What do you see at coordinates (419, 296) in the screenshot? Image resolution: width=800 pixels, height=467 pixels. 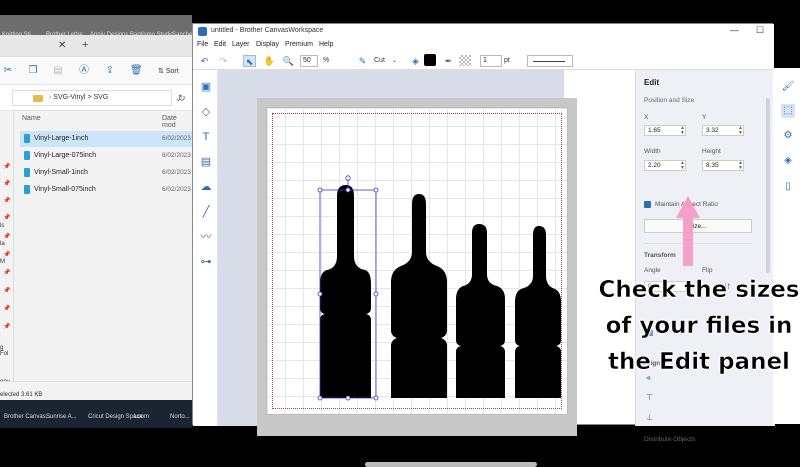 I see `bottle-large-075inch` at bounding box center [419, 296].